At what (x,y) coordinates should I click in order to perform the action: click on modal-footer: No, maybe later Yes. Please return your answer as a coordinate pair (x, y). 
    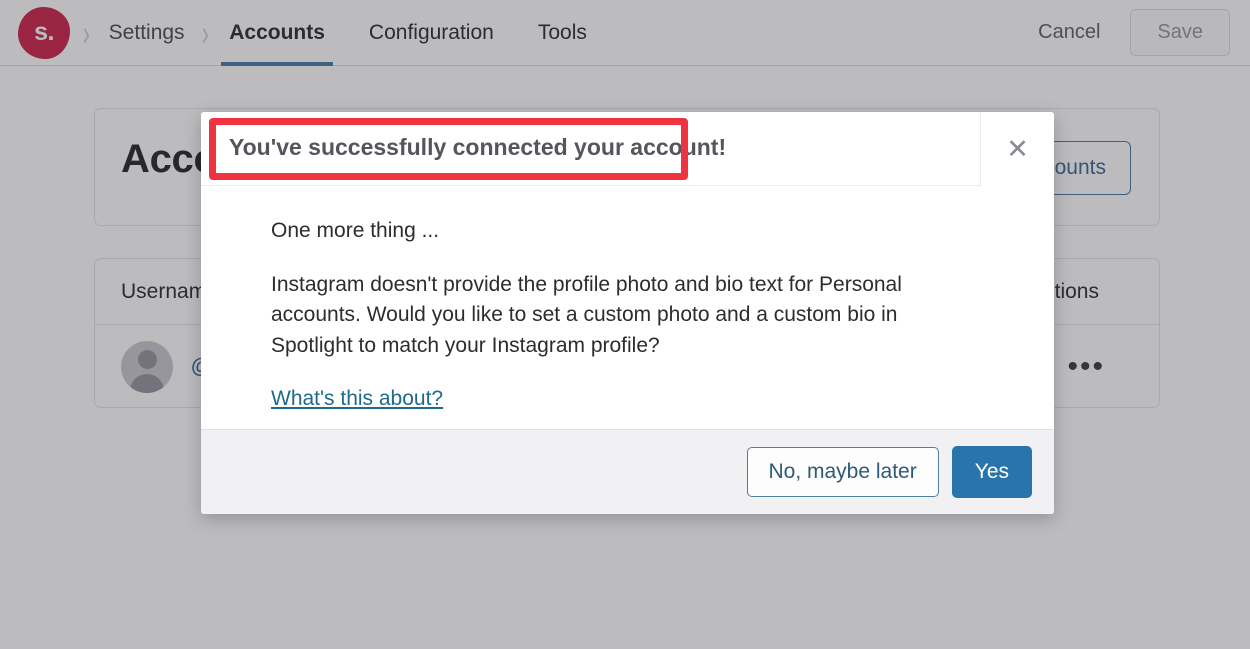
    Looking at the image, I should click on (627, 471).